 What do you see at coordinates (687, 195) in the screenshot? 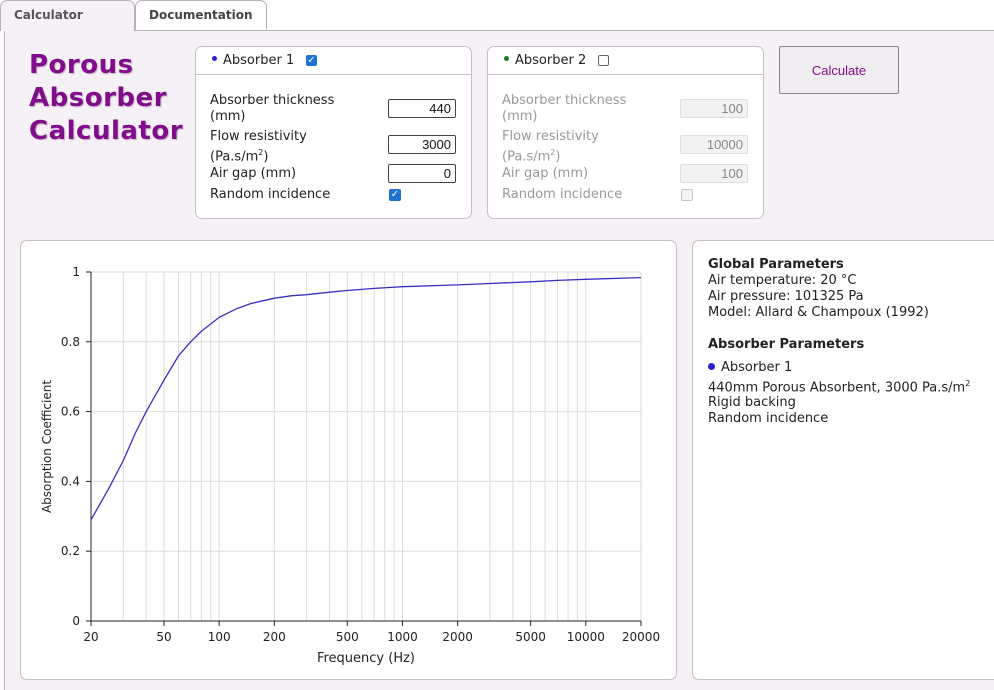
I see `absorber-2-random-incidence-checkbox` at bounding box center [687, 195].